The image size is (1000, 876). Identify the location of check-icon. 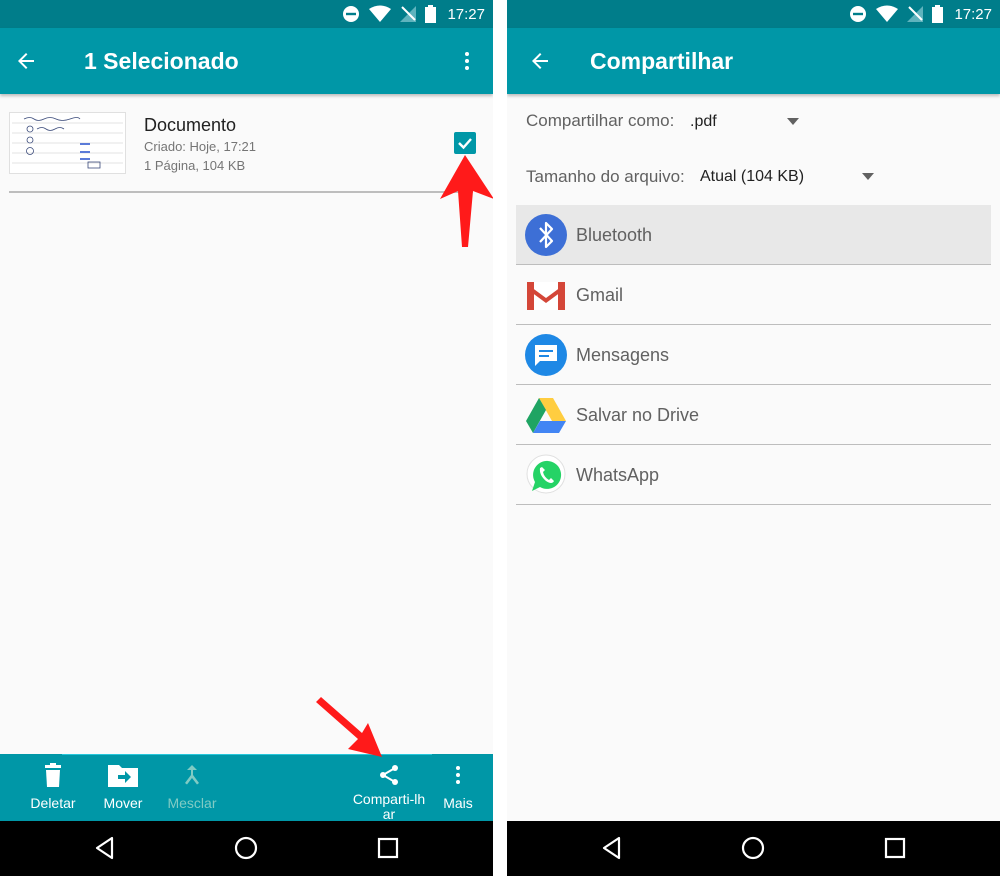
(465, 144).